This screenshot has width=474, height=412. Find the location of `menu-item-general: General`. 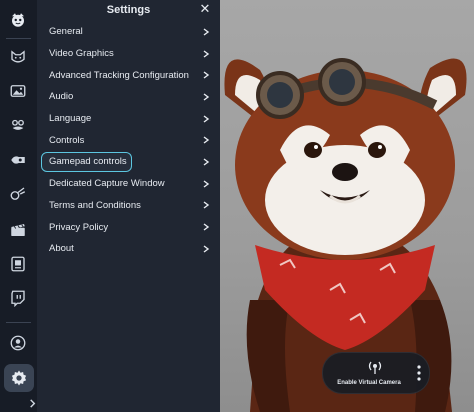

menu-item-general: General is located at coordinates (128, 32).